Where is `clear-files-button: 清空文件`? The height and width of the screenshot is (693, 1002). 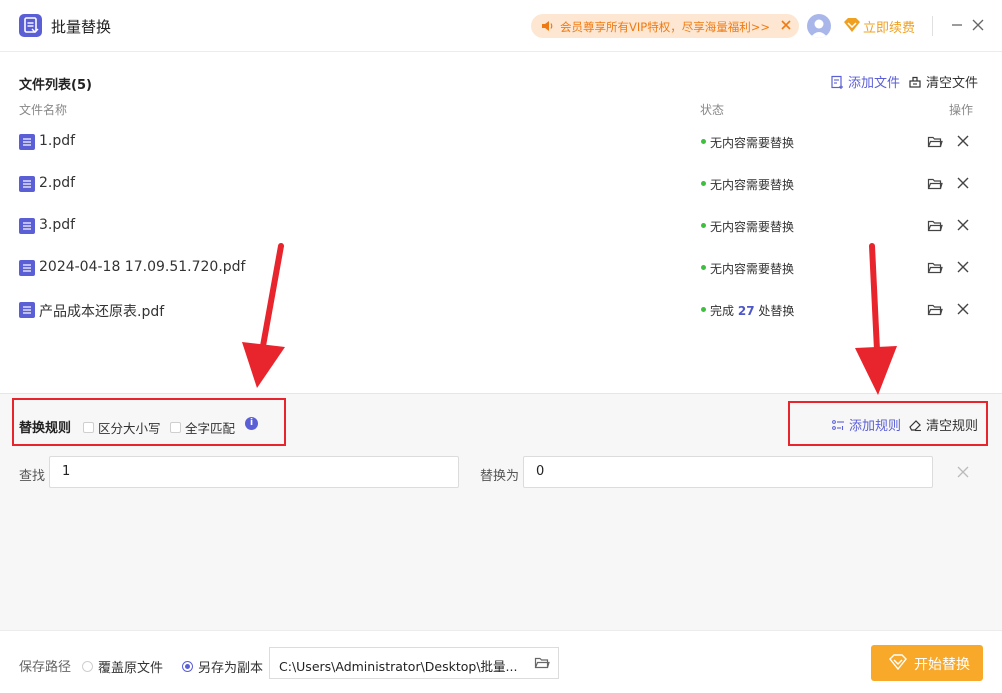 clear-files-button: 清空文件 is located at coordinates (943, 81).